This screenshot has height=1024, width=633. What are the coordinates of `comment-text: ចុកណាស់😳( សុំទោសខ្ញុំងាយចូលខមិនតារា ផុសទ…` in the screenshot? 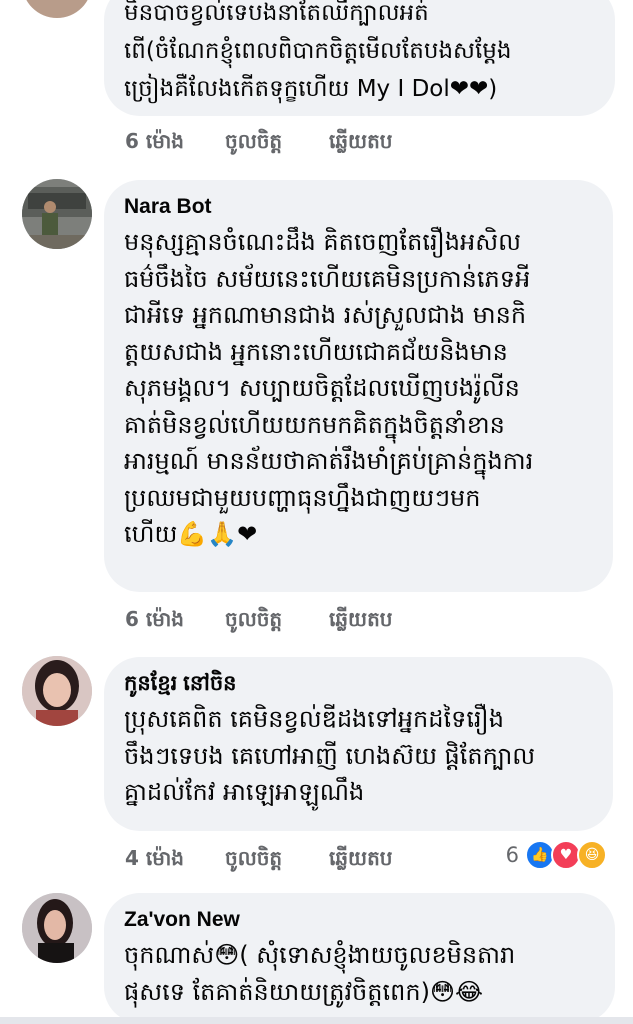 It's located at (320, 973).